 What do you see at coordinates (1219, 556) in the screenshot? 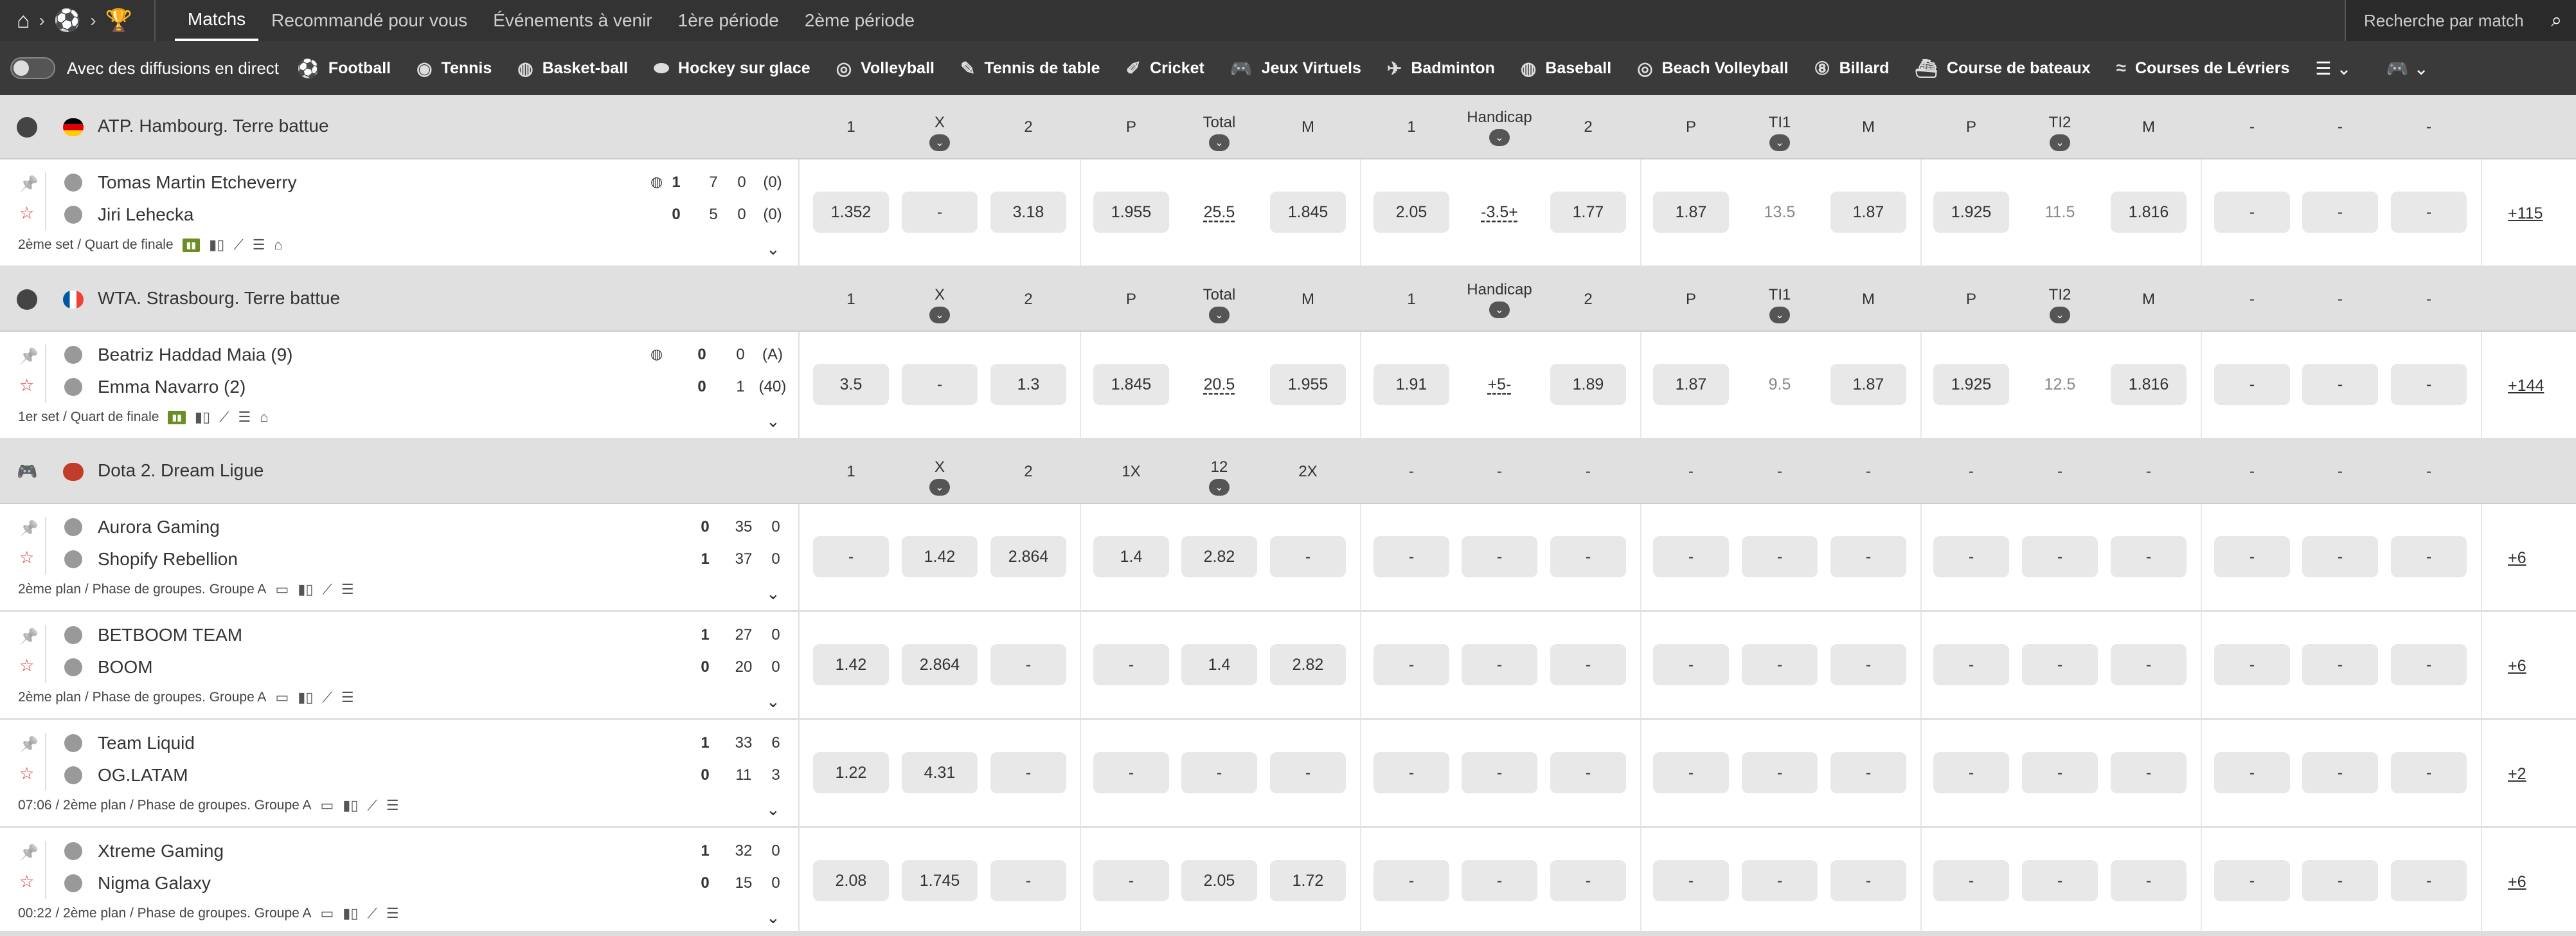
I see `odds-button: 2.82` at bounding box center [1219, 556].